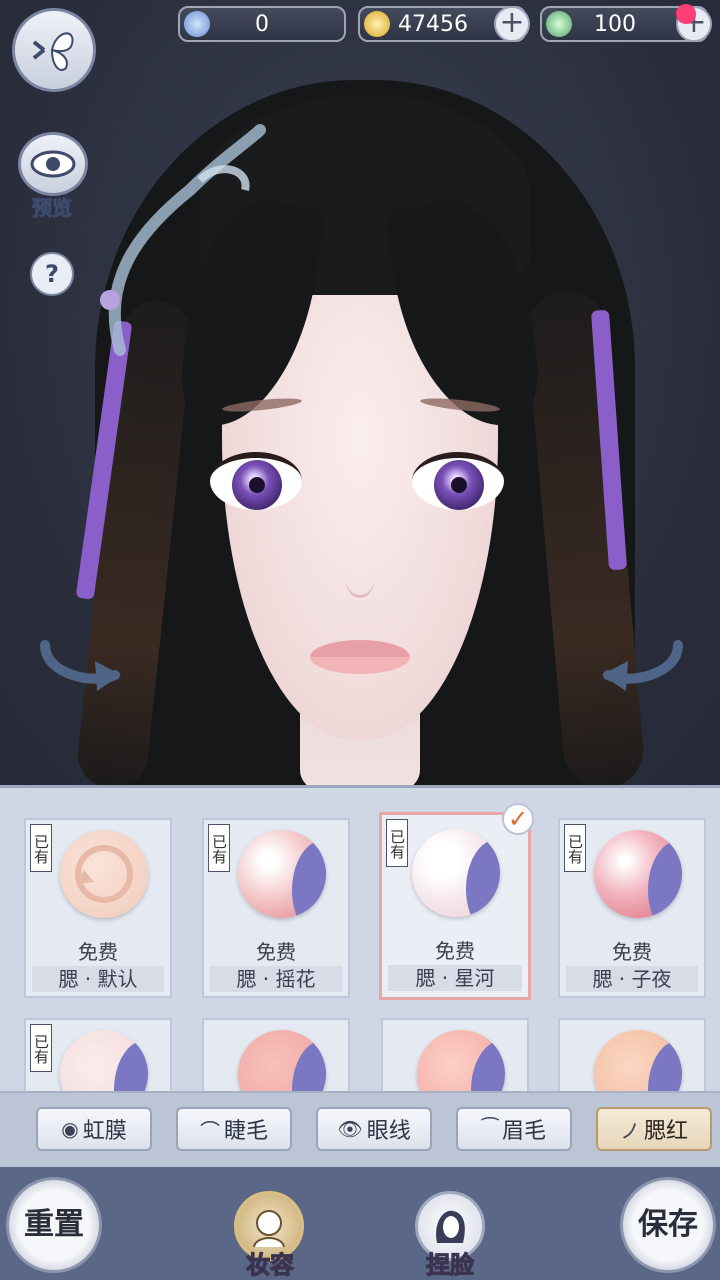 The image size is (720, 1280). I want to click on face-edit-tab-label: 捏脸, so click(450, 1265).